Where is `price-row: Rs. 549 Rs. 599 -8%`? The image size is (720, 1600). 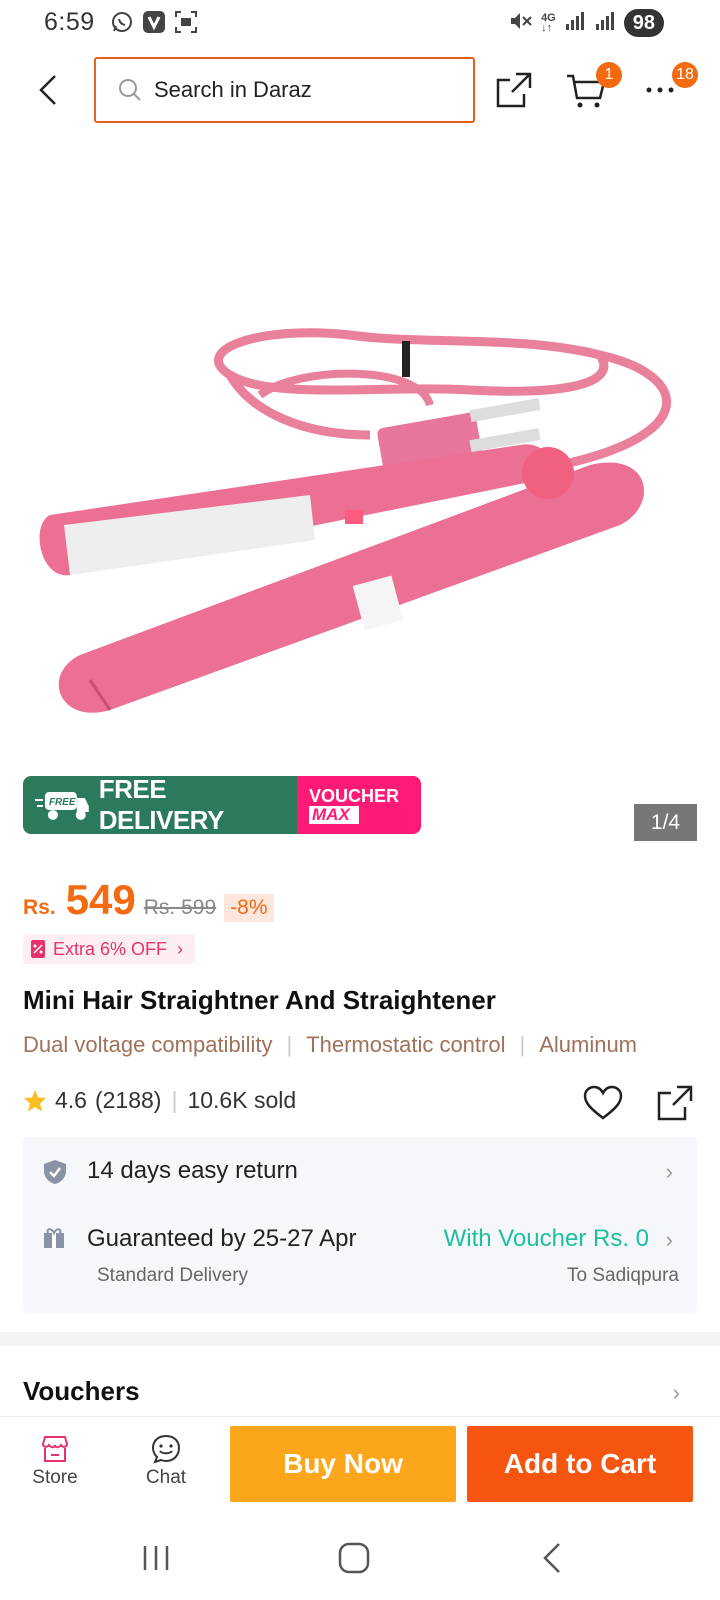 price-row: Rs. 549 Rs. 599 -8% is located at coordinates (148, 900).